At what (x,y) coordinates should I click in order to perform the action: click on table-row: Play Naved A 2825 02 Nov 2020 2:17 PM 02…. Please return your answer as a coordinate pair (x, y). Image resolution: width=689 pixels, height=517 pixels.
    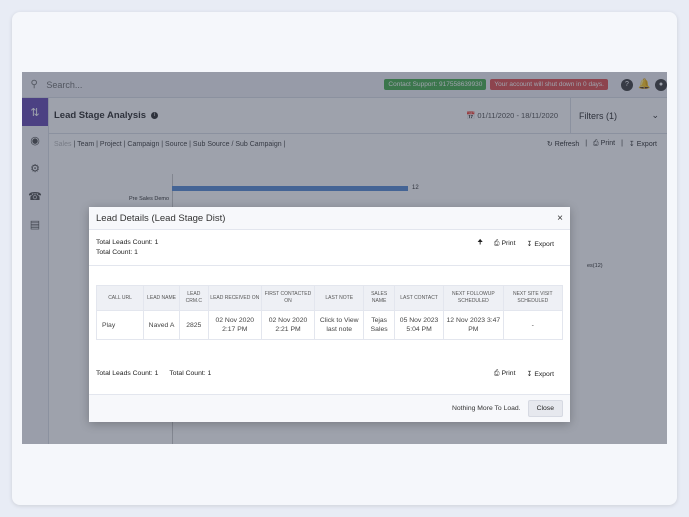
    Looking at the image, I should click on (329, 325).